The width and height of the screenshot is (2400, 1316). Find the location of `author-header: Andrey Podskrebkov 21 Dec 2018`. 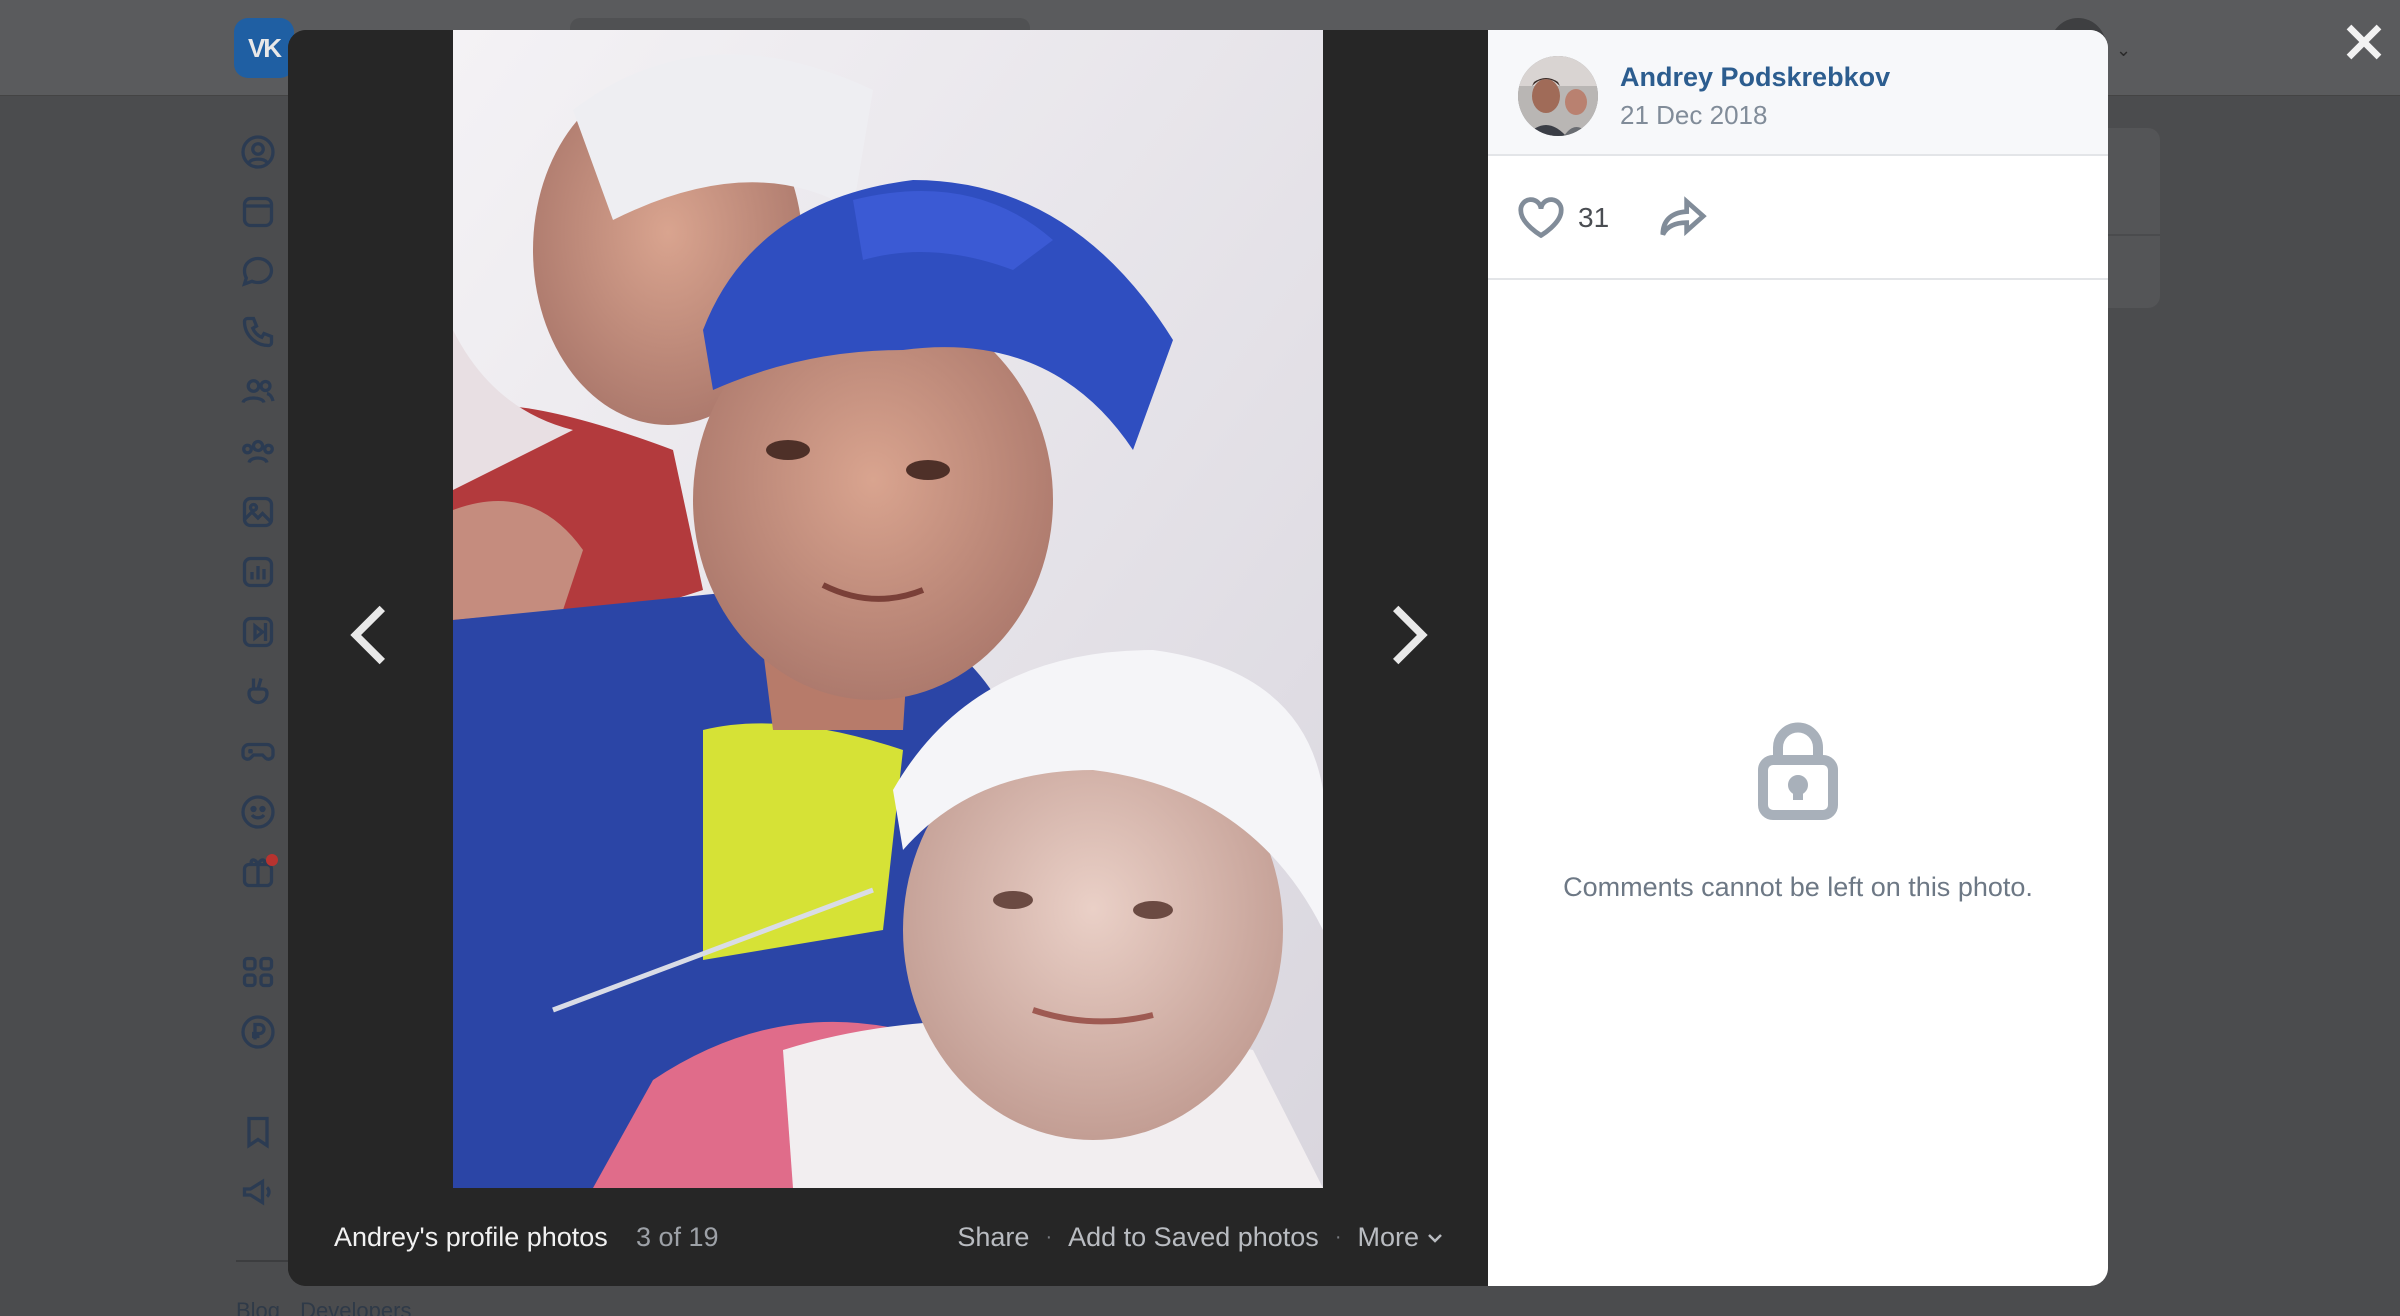

author-header: Andrey Podskrebkov 21 Dec 2018 is located at coordinates (1798, 93).